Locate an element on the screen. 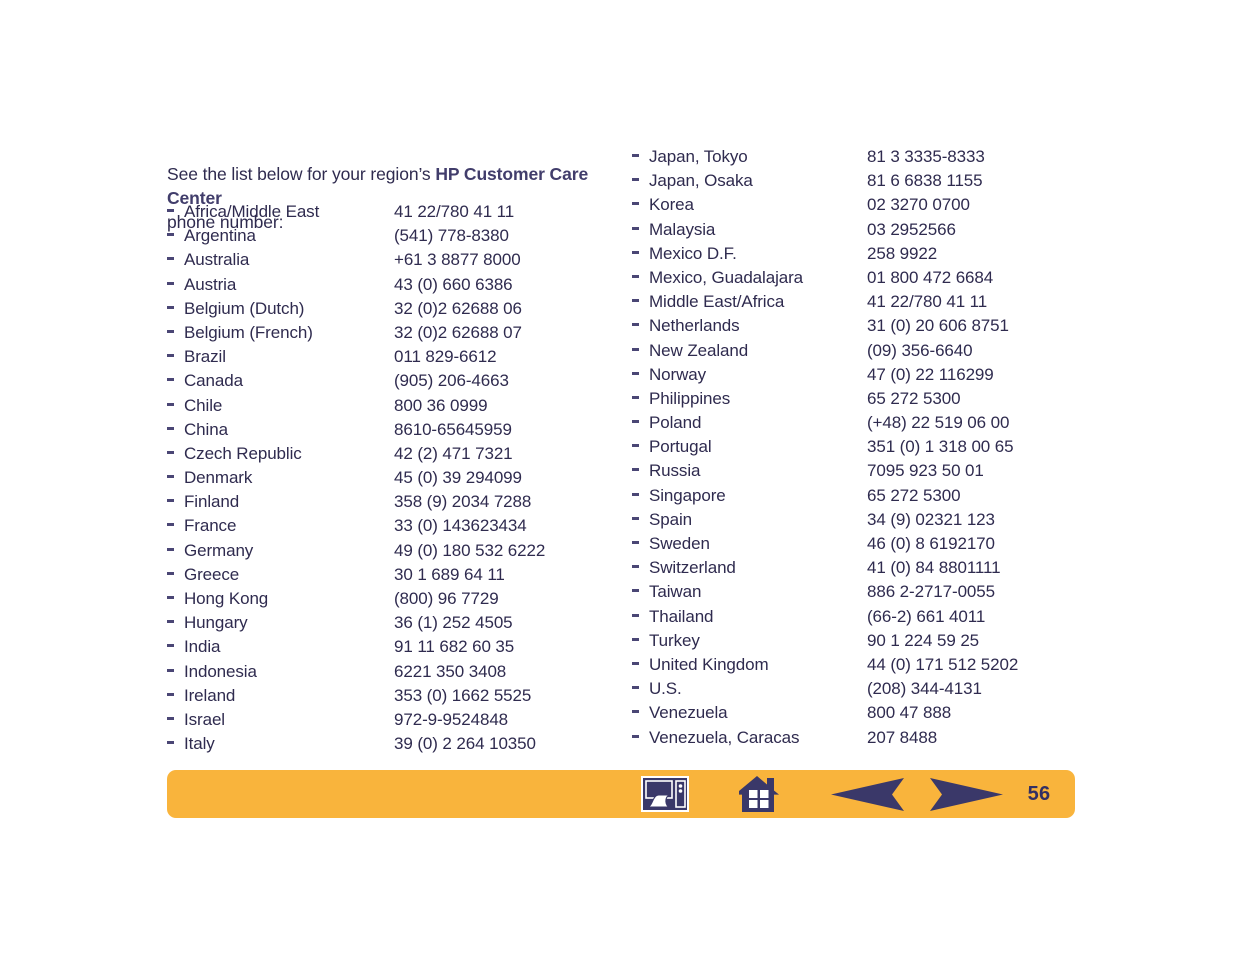 The height and width of the screenshot is (954, 1235). previous-arrow-icon is located at coordinates (868, 794).